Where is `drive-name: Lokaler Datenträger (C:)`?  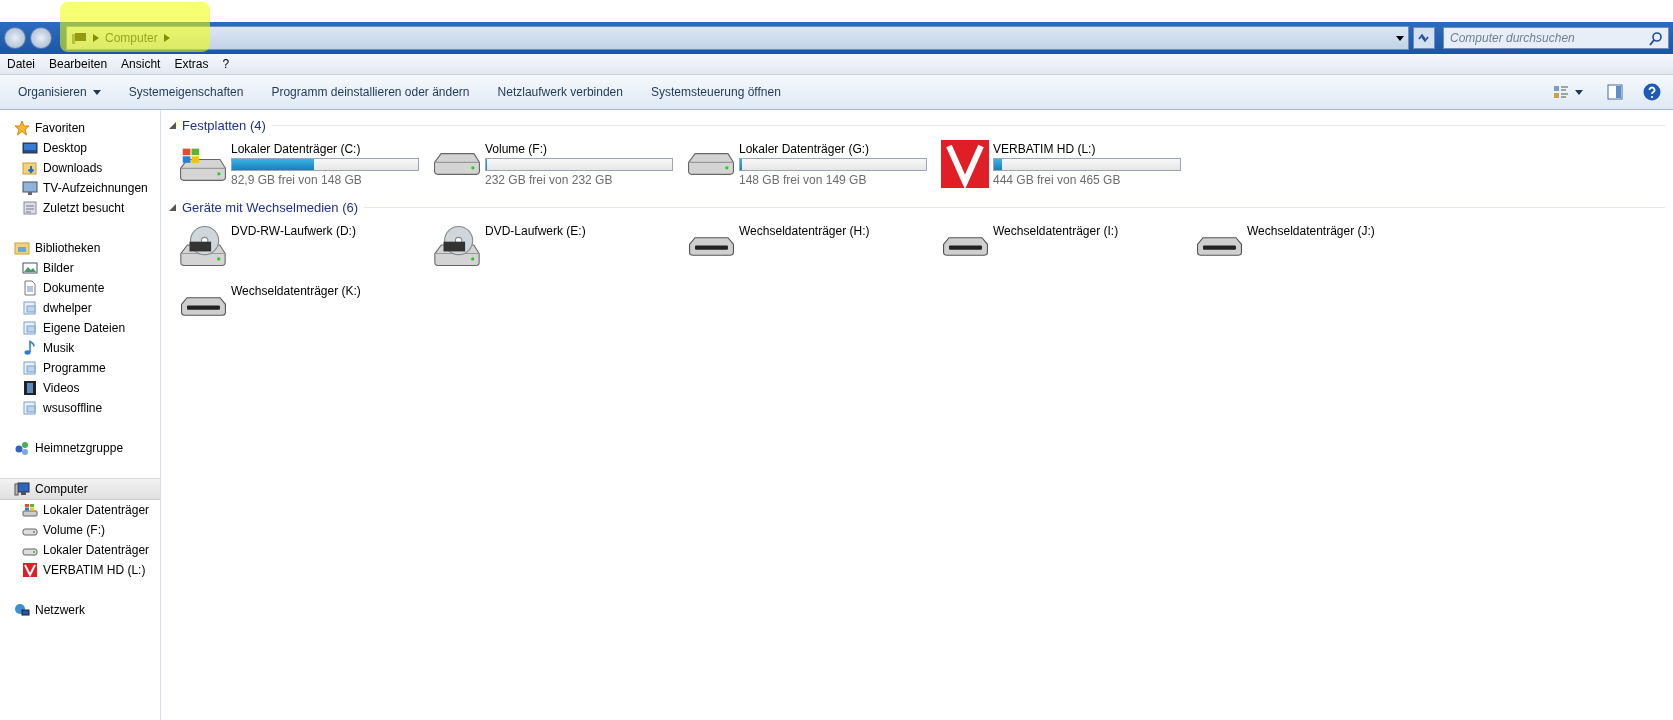
drive-name: Lokaler Datenträger (C:) is located at coordinates (325, 149).